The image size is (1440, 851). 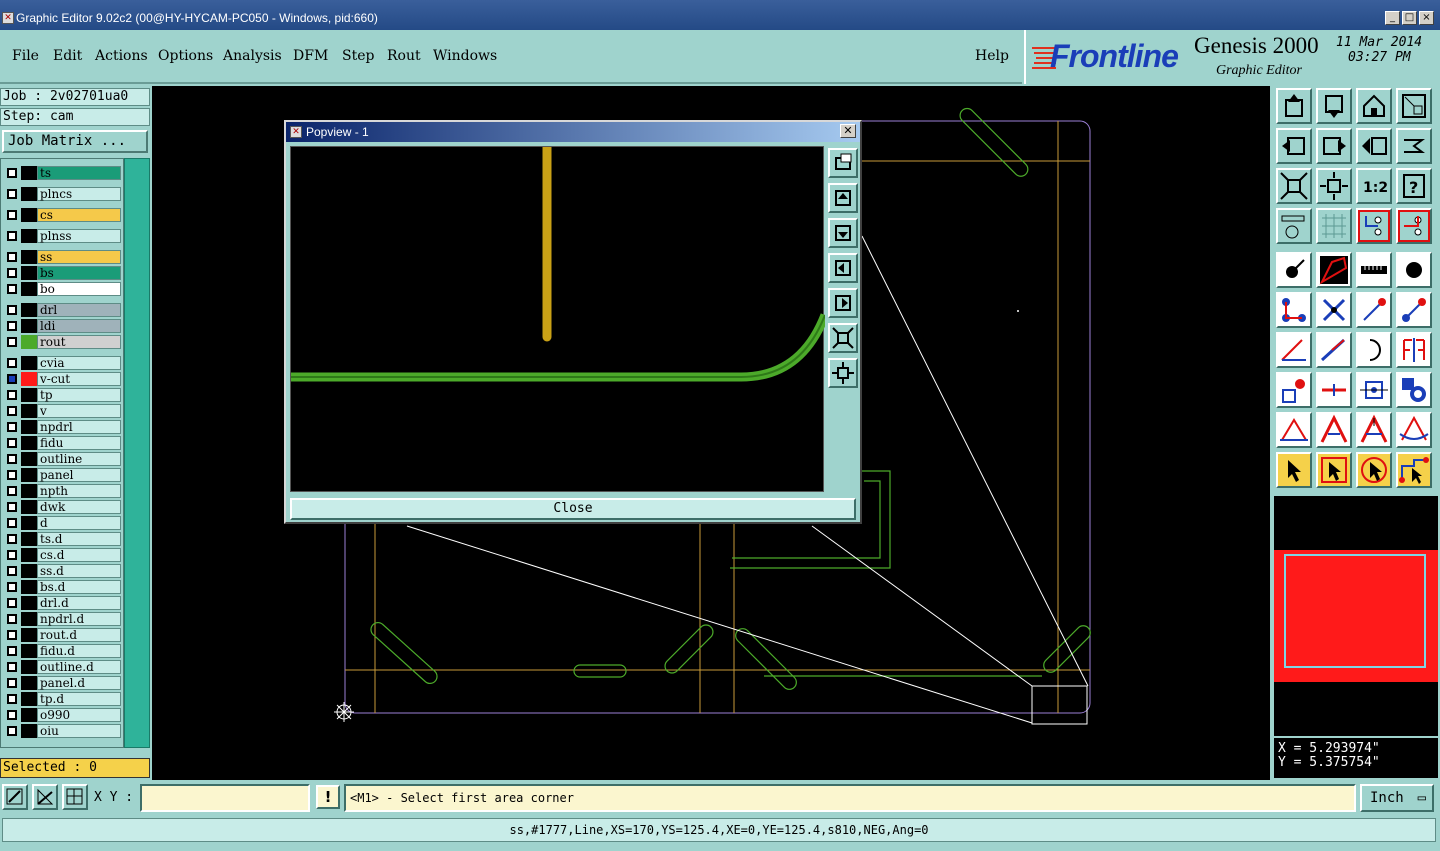 I want to click on tool-help-query-icon: ?, so click(x=1414, y=186).